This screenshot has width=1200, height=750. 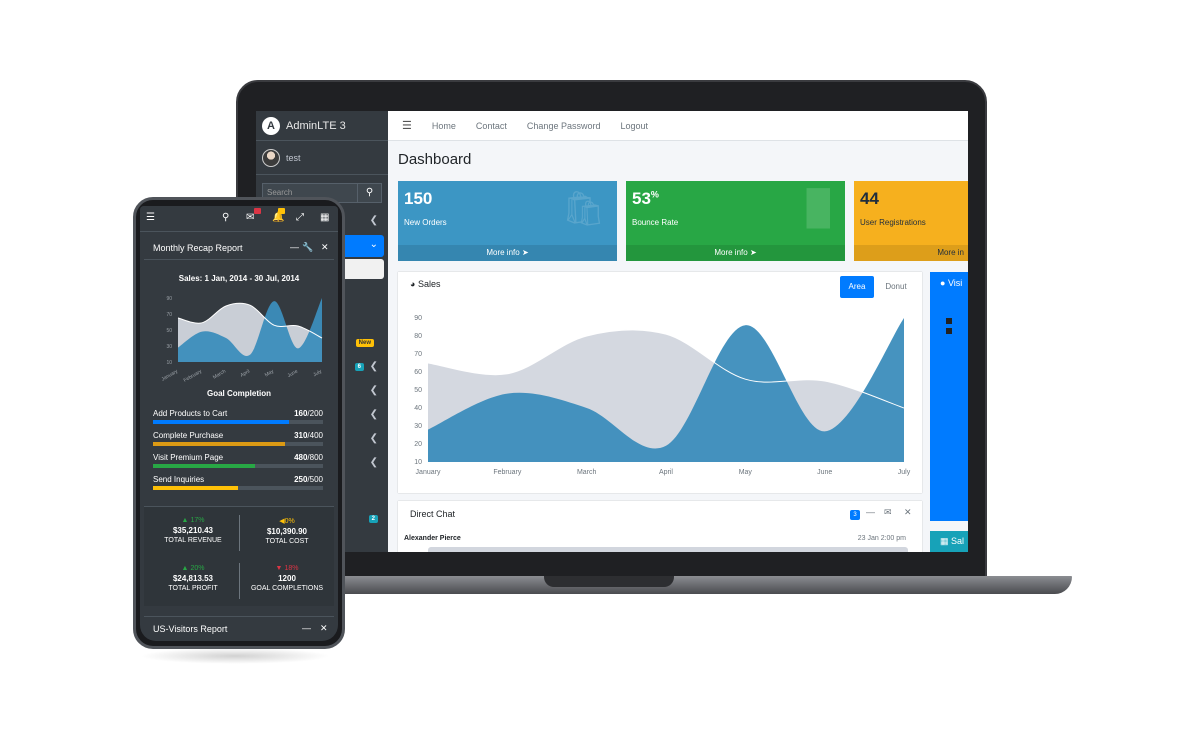 I want to click on chat-time: 23 Jan 2:00 pm, so click(x=881, y=538).